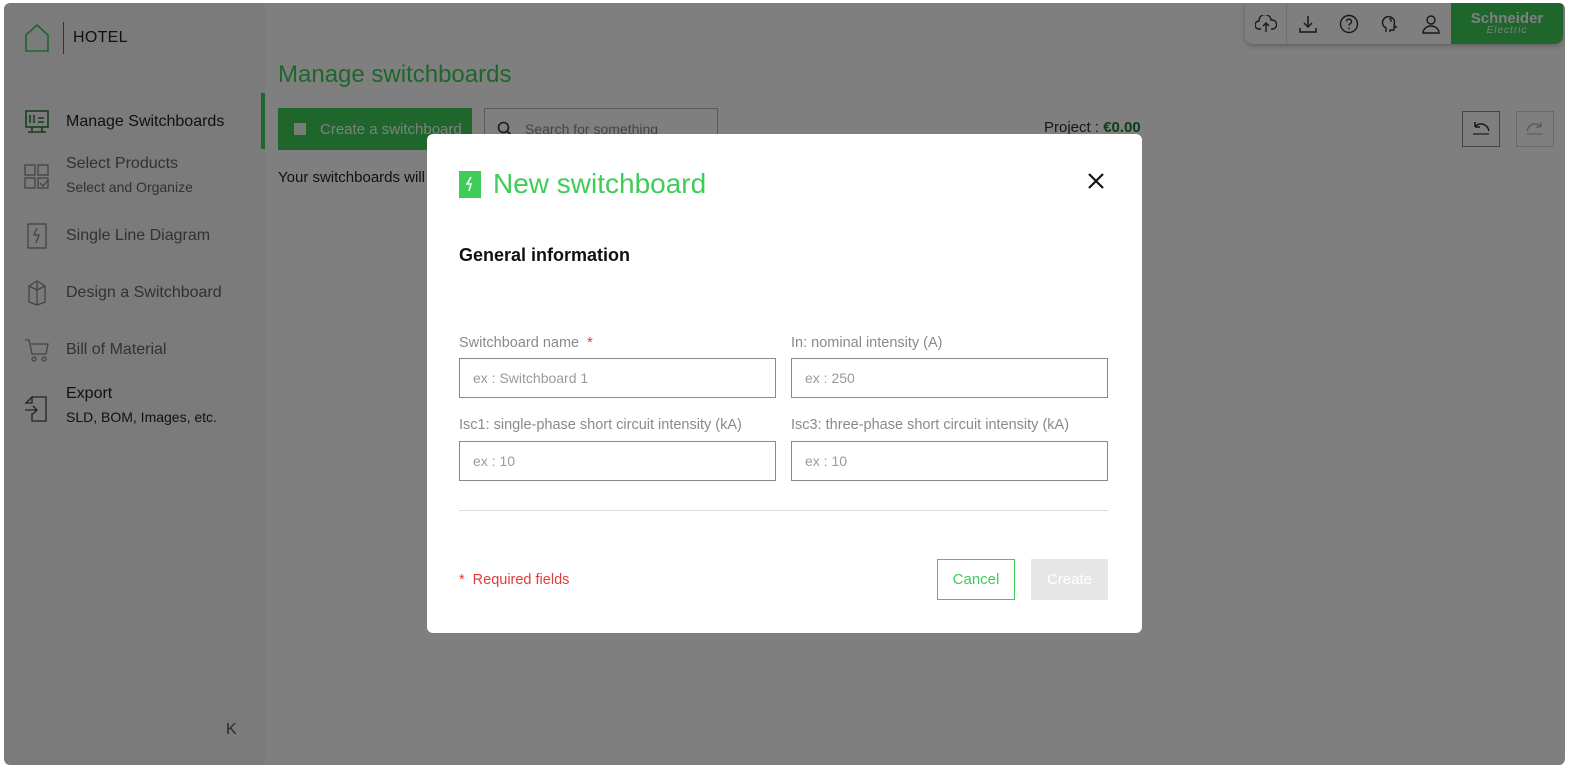  What do you see at coordinates (462, 580) in the screenshot?
I see `required-star: *` at bounding box center [462, 580].